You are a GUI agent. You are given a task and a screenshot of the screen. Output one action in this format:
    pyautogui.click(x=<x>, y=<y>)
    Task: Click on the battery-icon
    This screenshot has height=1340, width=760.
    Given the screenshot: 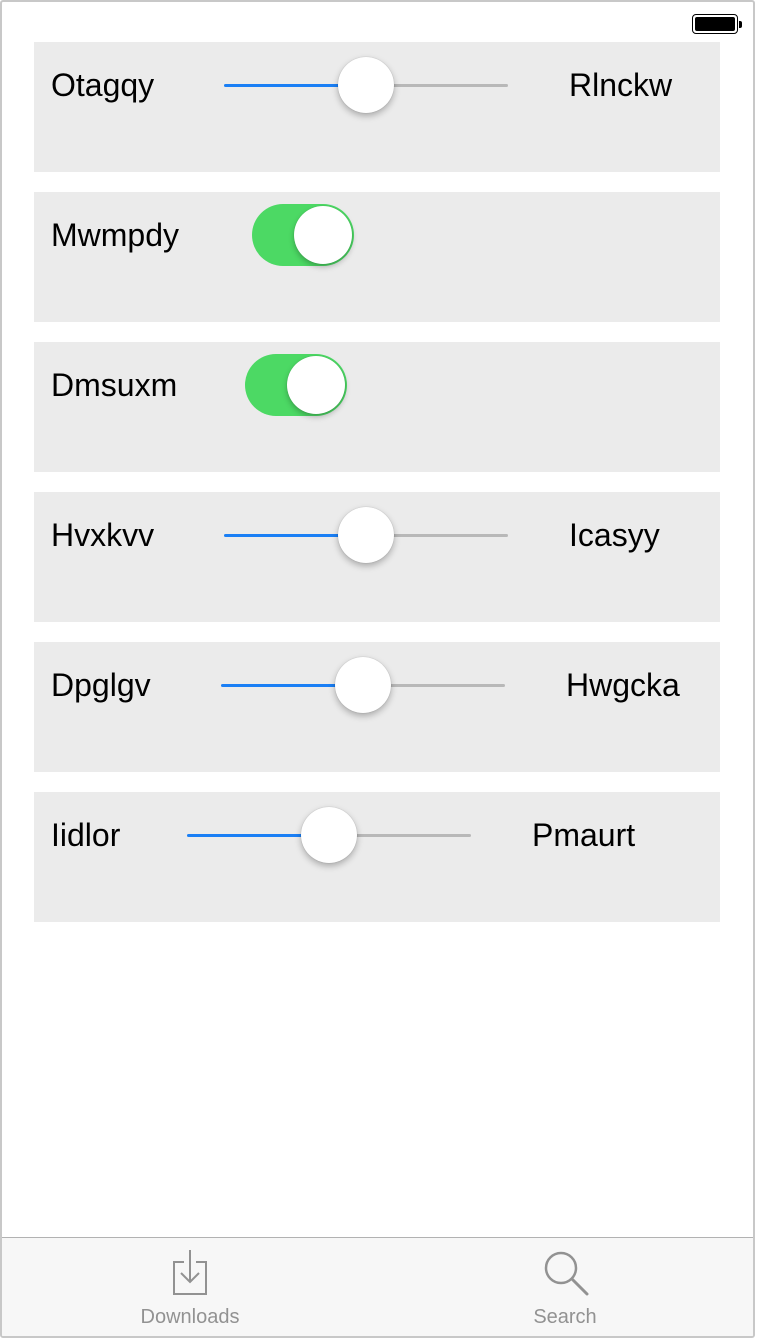 What is the action you would take?
    pyautogui.click(x=717, y=24)
    